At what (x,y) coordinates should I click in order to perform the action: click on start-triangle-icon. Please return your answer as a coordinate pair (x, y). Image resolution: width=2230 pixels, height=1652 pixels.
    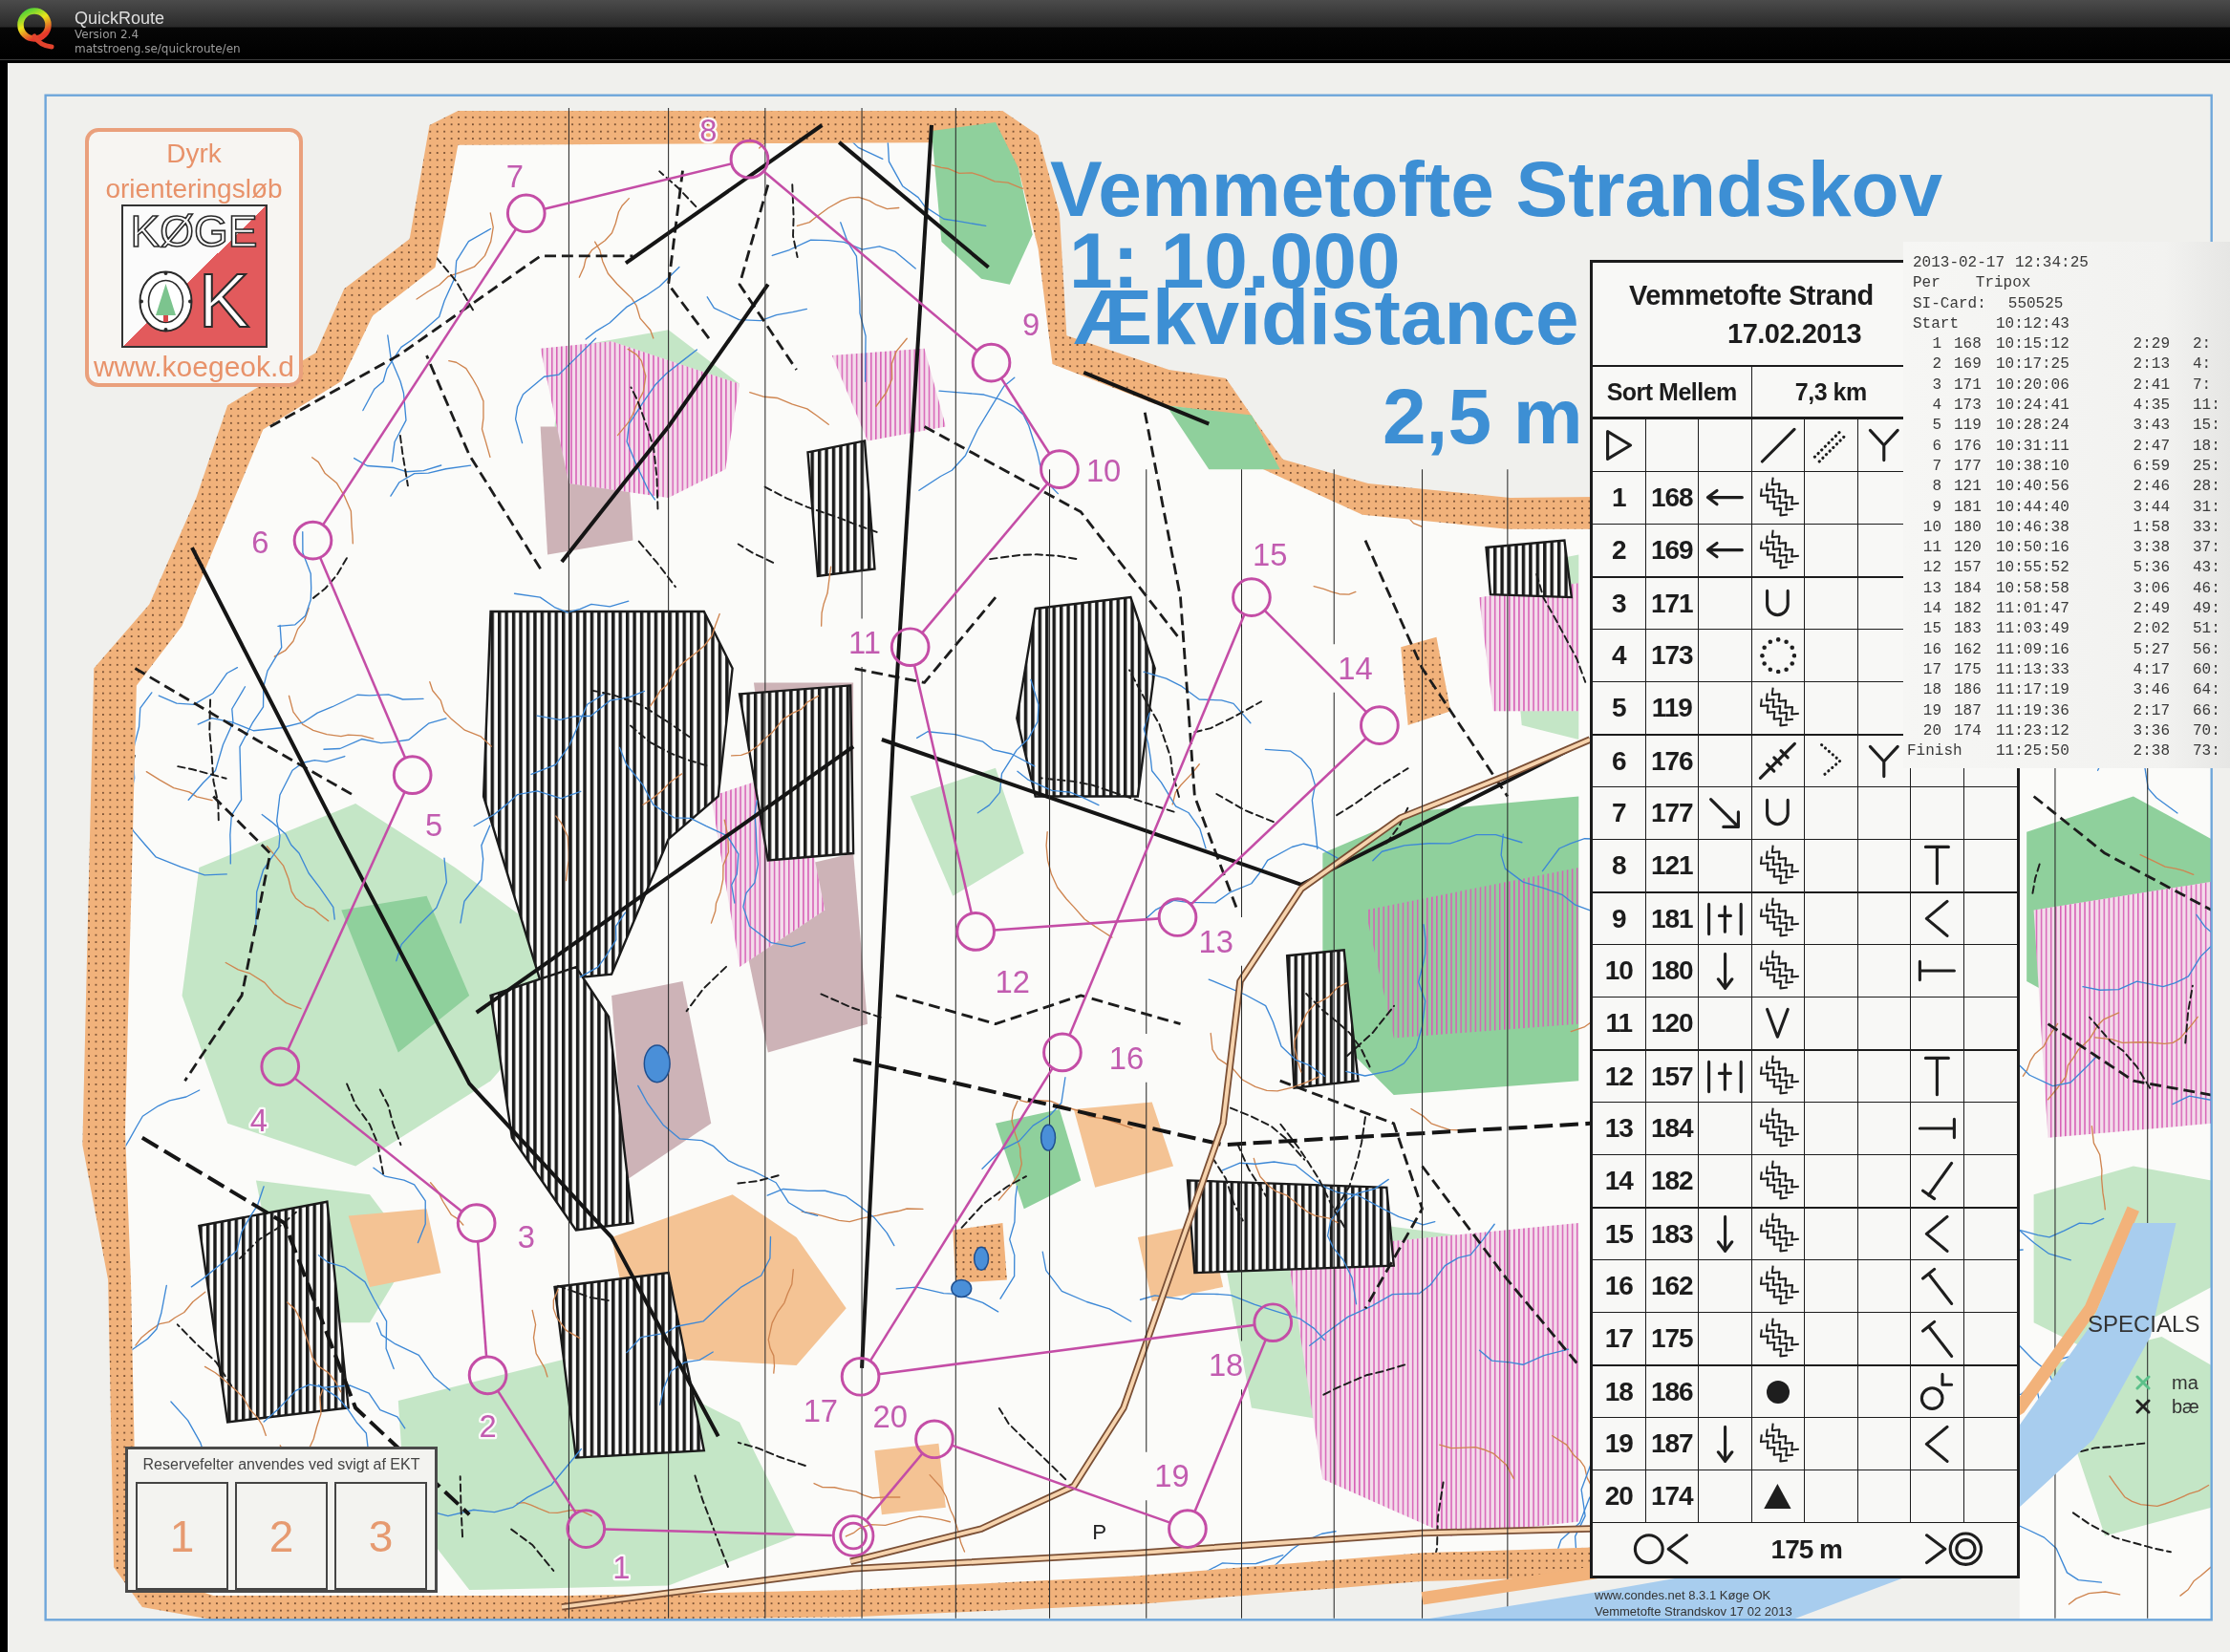
    Looking at the image, I should click on (1619, 445).